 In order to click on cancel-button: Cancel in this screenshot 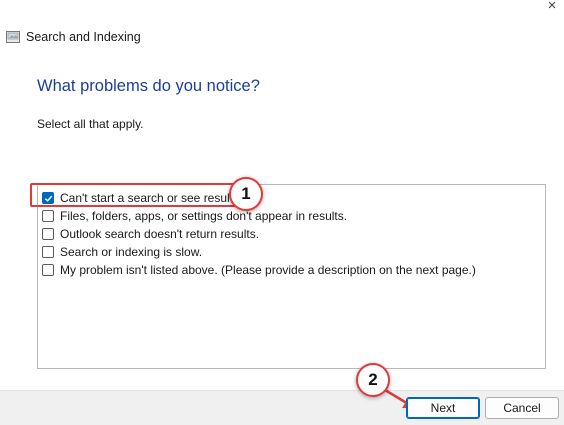, I will do `click(522, 408)`.